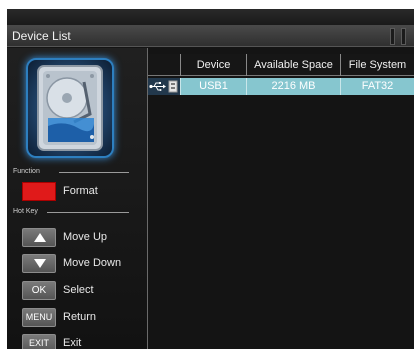 The height and width of the screenshot is (349, 414). I want to click on arrow-up-icon, so click(40, 237).